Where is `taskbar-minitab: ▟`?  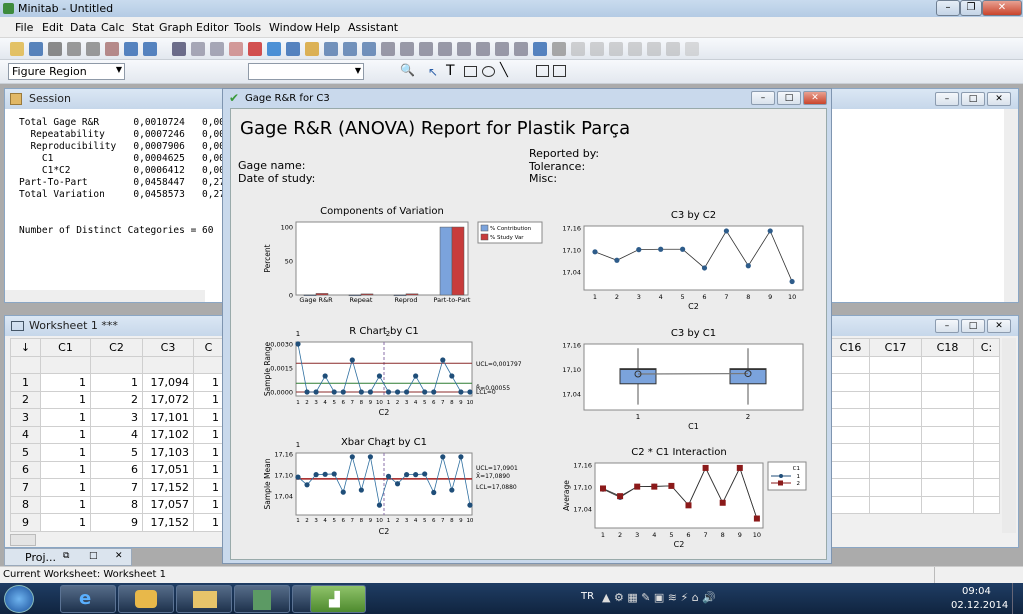
taskbar-minitab: ▟ is located at coordinates (338, 599).